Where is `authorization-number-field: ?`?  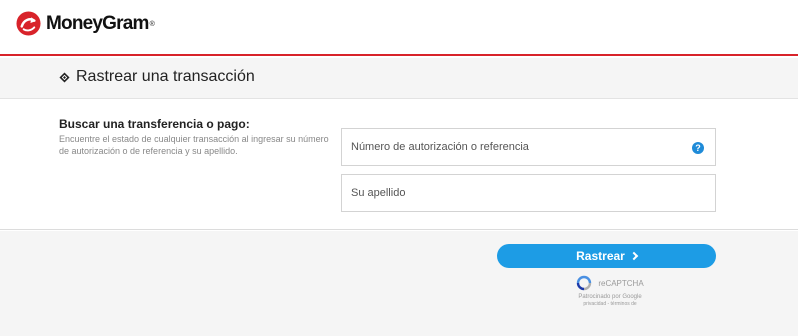 authorization-number-field: ? is located at coordinates (528, 147).